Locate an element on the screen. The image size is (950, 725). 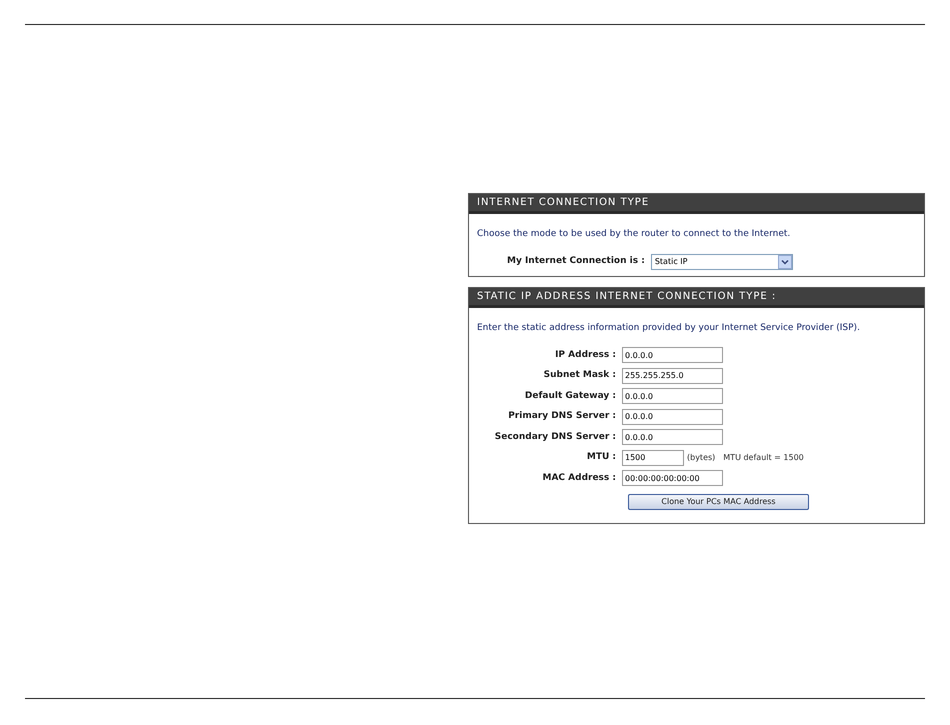
section-header: STATIC IP ADDRESS INTERNET CONNECTION TYPE : is located at coordinates (696, 298).